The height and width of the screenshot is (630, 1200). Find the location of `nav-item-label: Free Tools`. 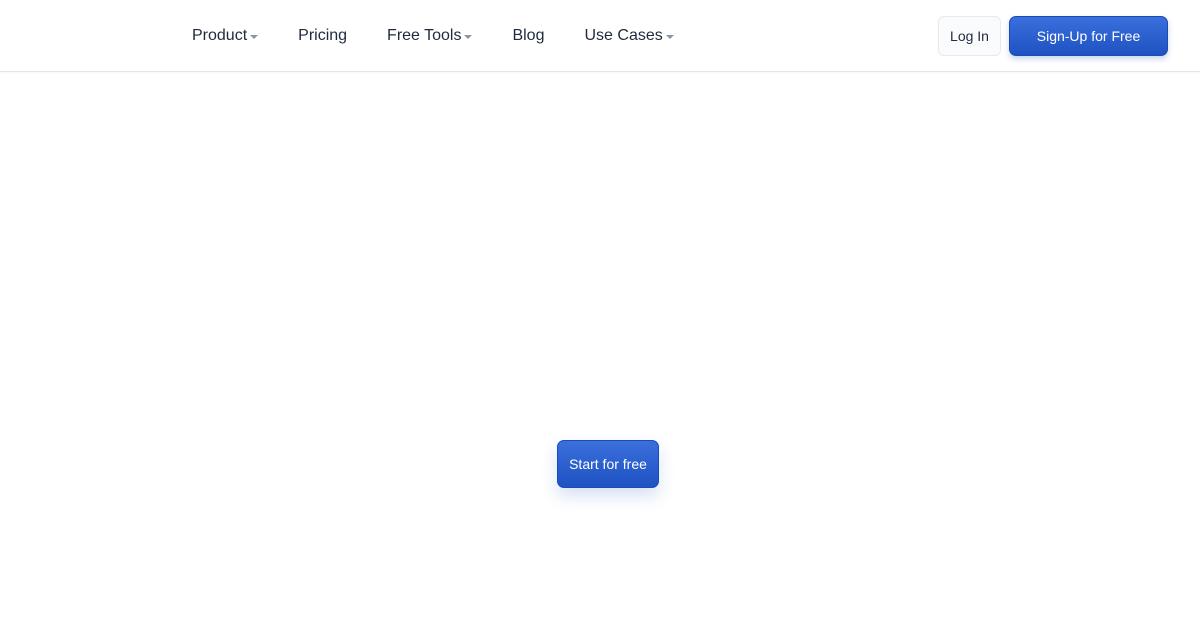

nav-item-label: Free Tools is located at coordinates (424, 35).